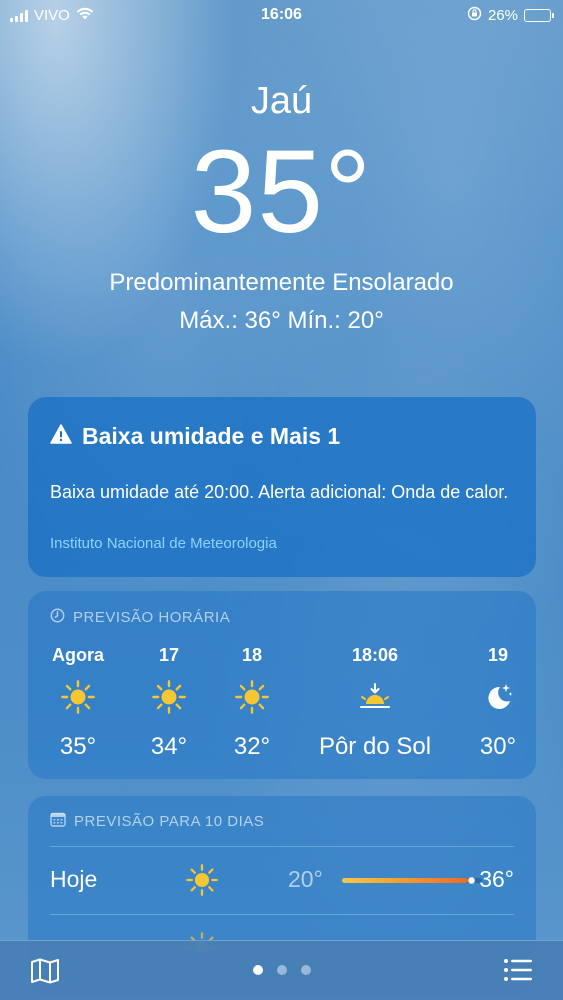 This screenshot has width=563, height=1000. Describe the element at coordinates (252, 655) in the screenshot. I see `hour-time: 18` at that location.